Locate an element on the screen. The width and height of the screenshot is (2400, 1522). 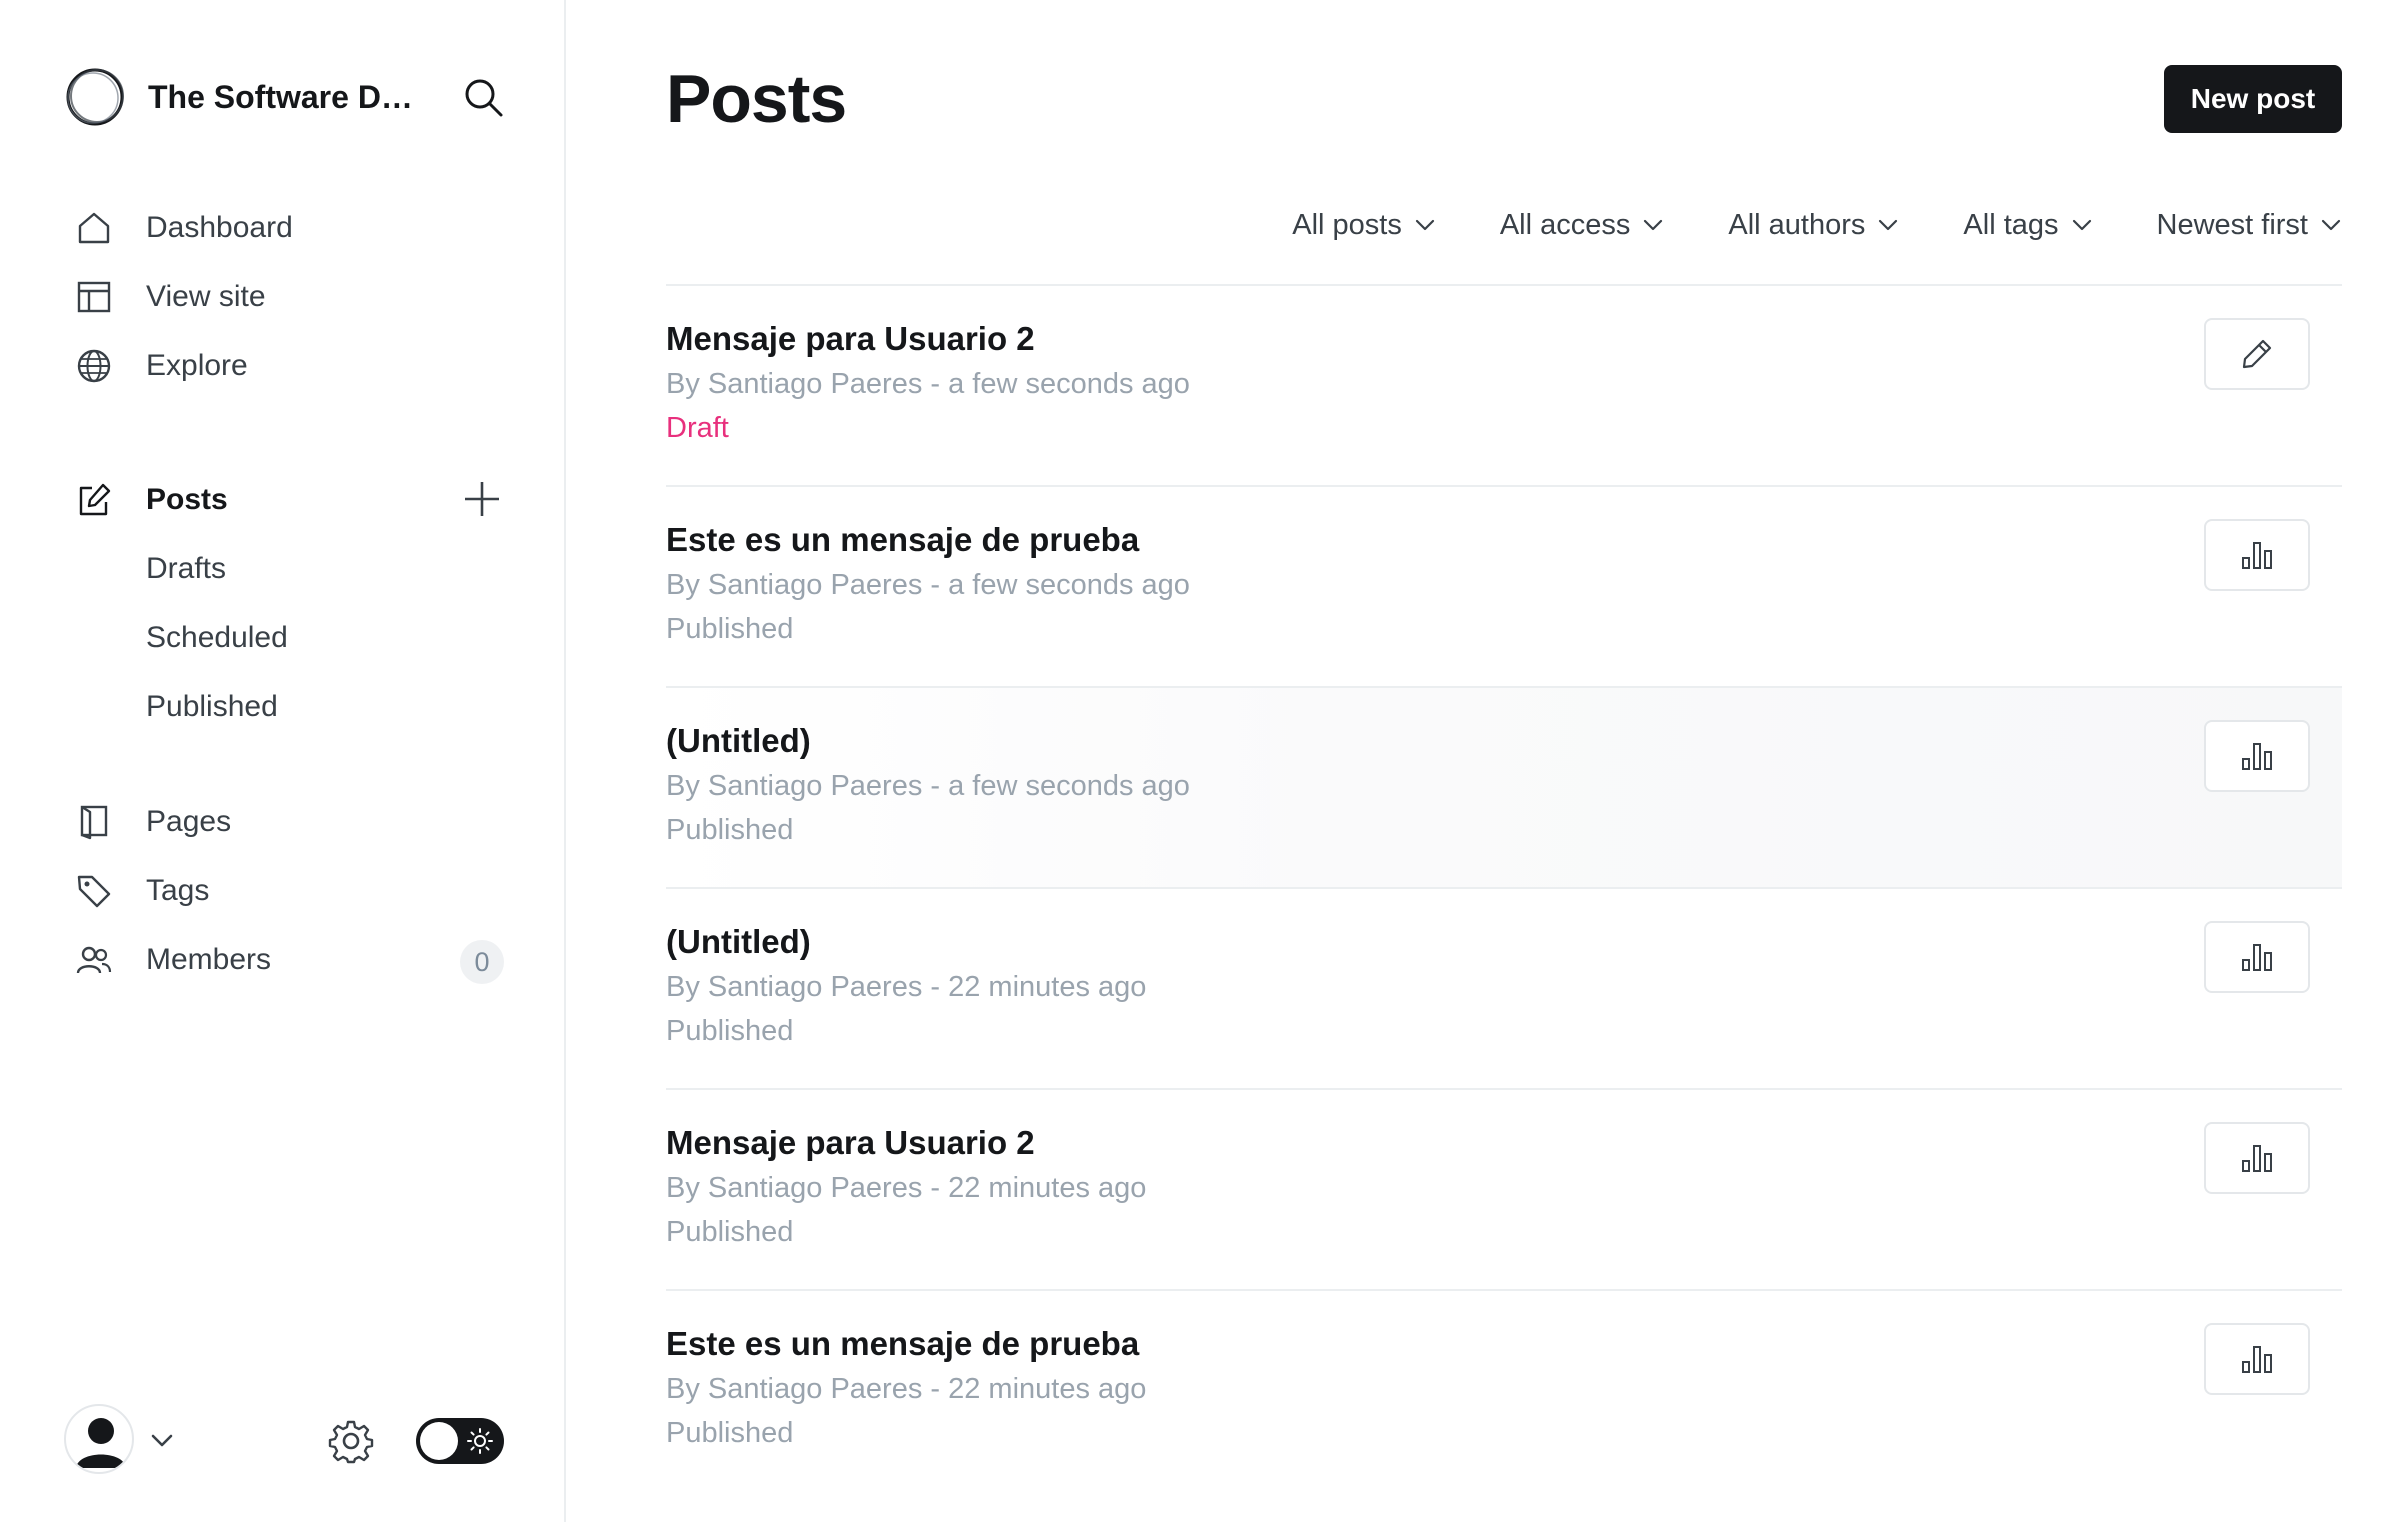
sidebar-item-dashboard: Dashboard is located at coordinates (284, 227).